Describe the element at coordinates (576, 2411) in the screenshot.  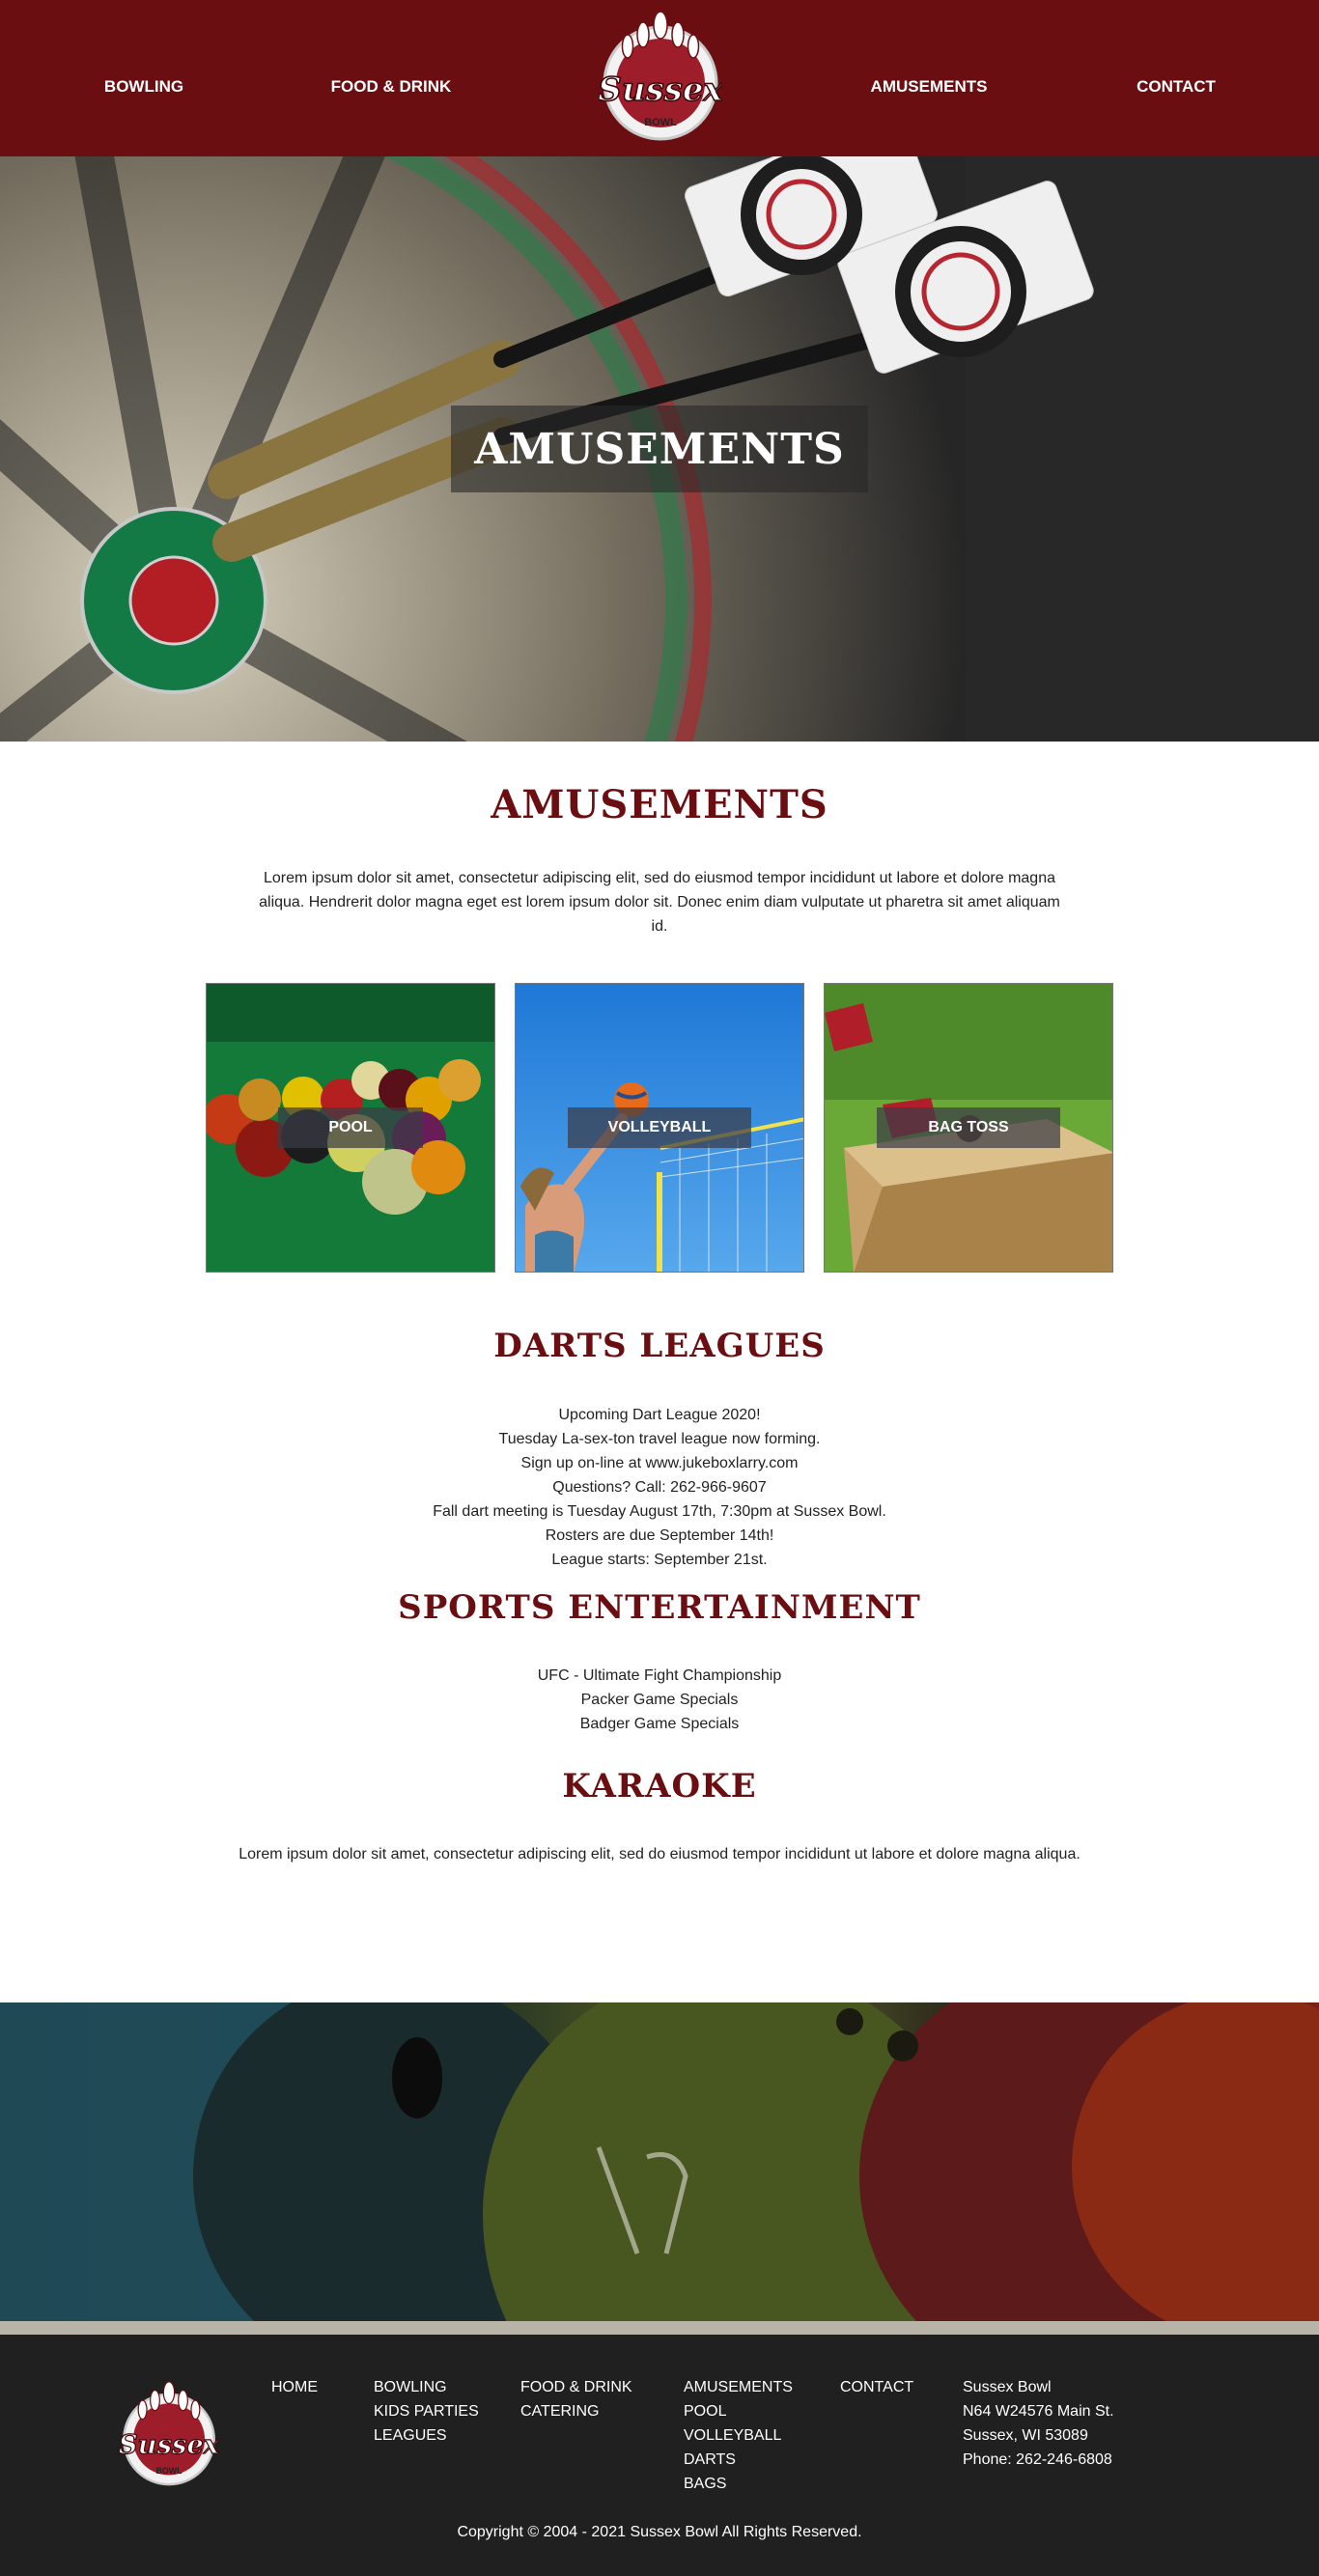
I see `footer-link-catering: CATERING` at that location.